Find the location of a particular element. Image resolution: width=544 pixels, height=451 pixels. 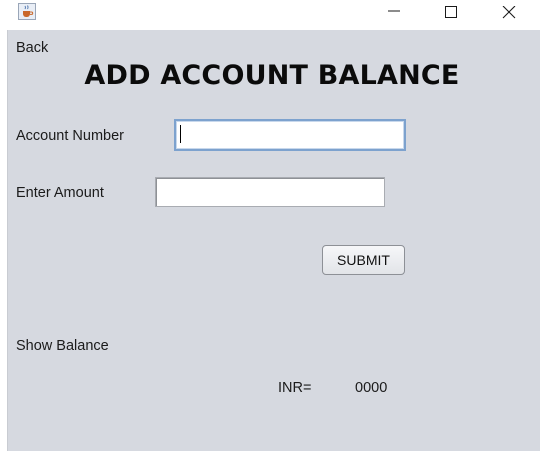

balance-value: 0000 is located at coordinates (371, 388).